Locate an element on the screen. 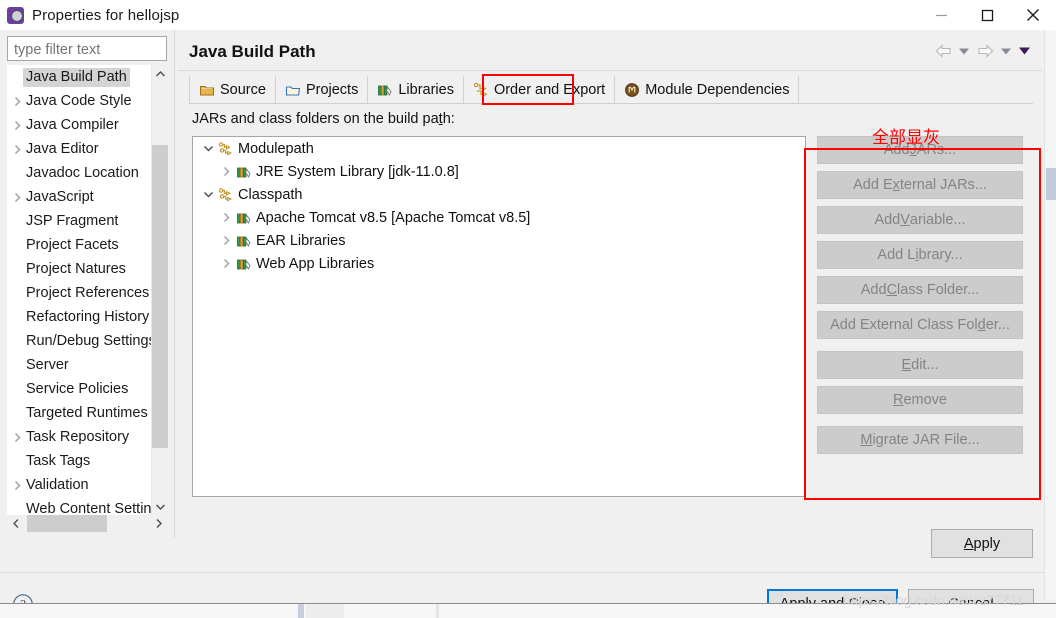 The image size is (1056, 618). sidebar-item-refactoring-history: Refactoring History is located at coordinates (87, 317).